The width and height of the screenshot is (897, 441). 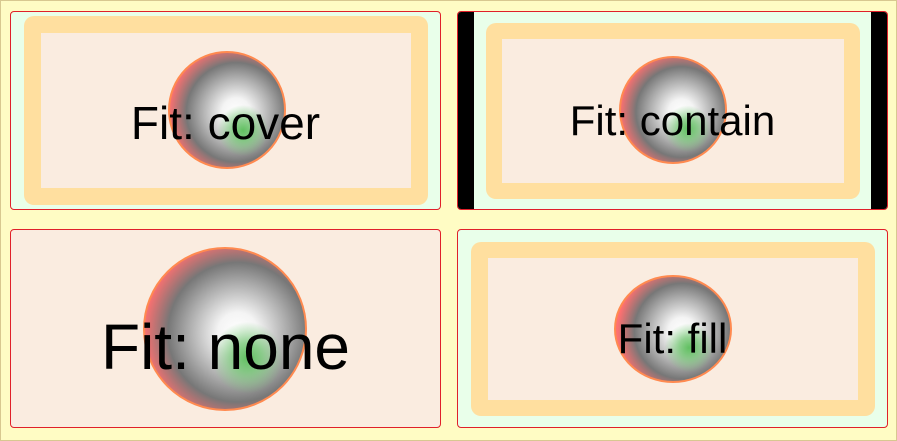 I want to click on fit-cover-label: Fit: cover, so click(x=225, y=123).